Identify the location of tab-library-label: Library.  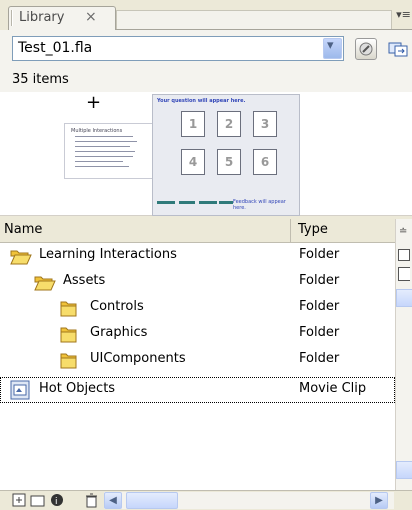
(42, 17).